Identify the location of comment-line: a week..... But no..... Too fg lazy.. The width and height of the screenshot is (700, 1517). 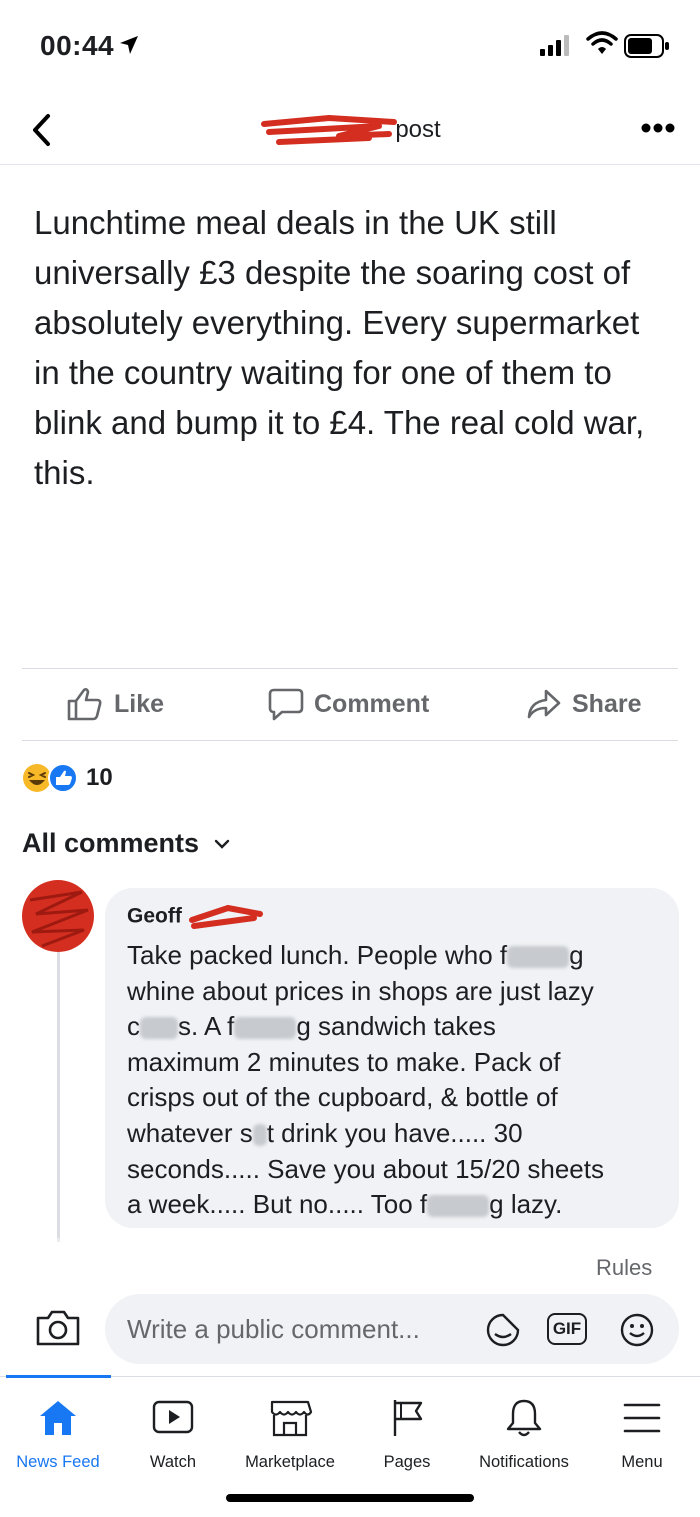
(345, 1204).